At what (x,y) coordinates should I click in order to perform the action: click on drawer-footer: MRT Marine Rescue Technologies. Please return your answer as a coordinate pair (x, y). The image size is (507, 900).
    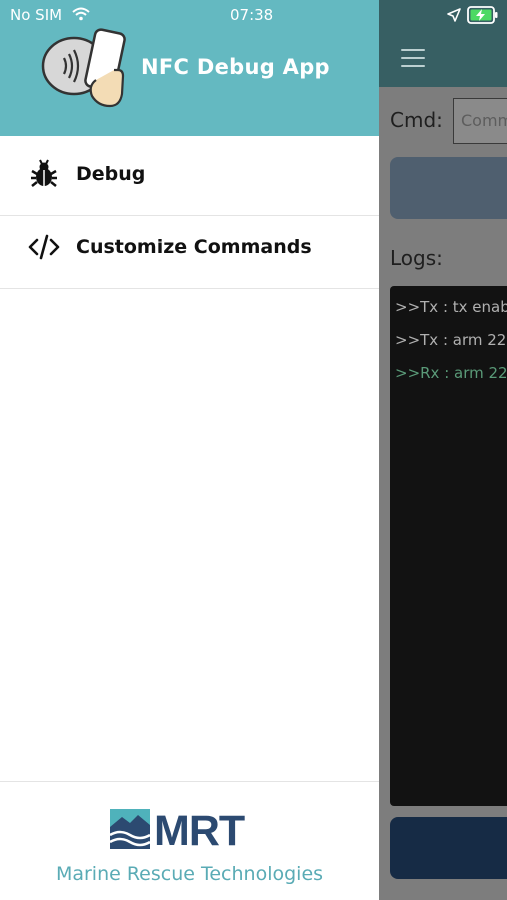
    Looking at the image, I should click on (189, 840).